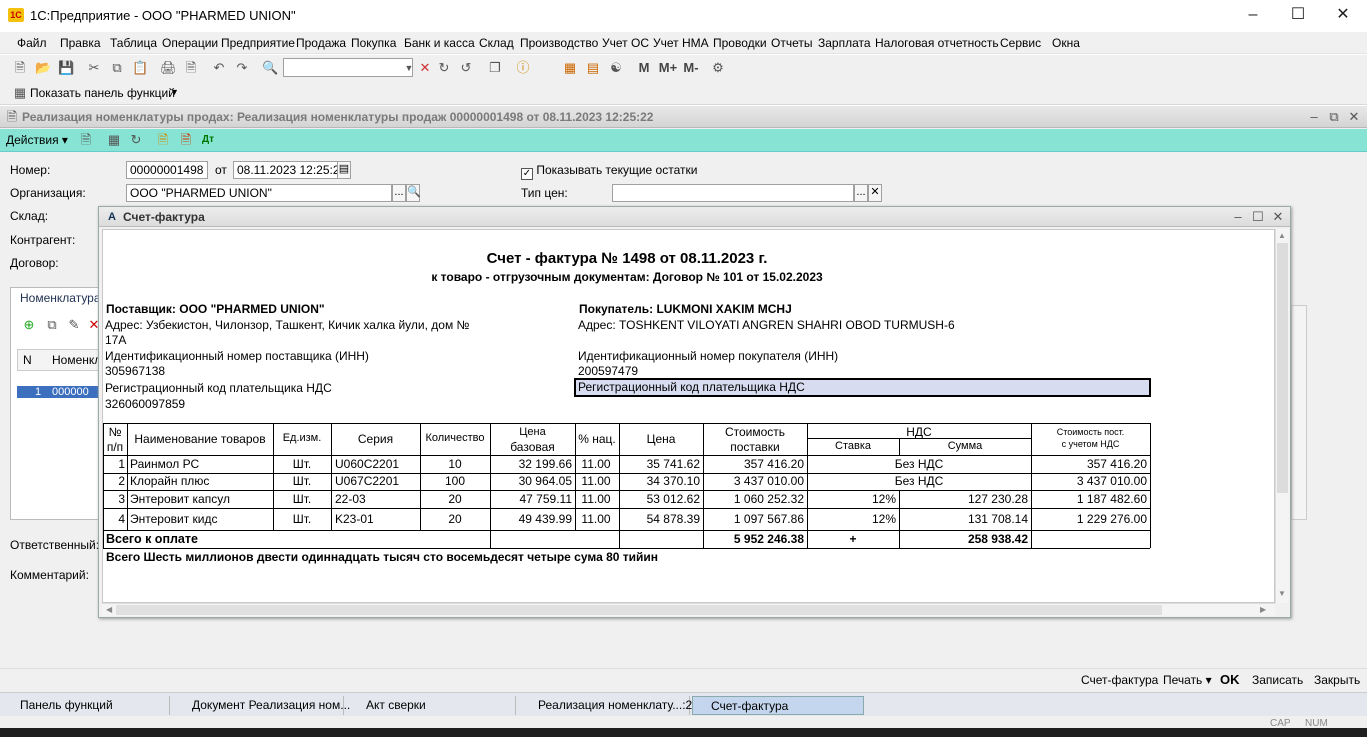  Describe the element at coordinates (644, 68) in the screenshot. I see `memory-m-icon: M` at that location.